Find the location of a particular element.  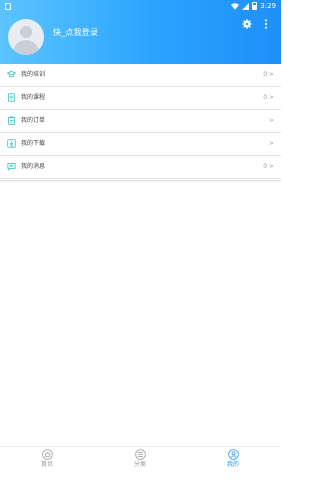

tab-home: 首页 is located at coordinates (47, 461).